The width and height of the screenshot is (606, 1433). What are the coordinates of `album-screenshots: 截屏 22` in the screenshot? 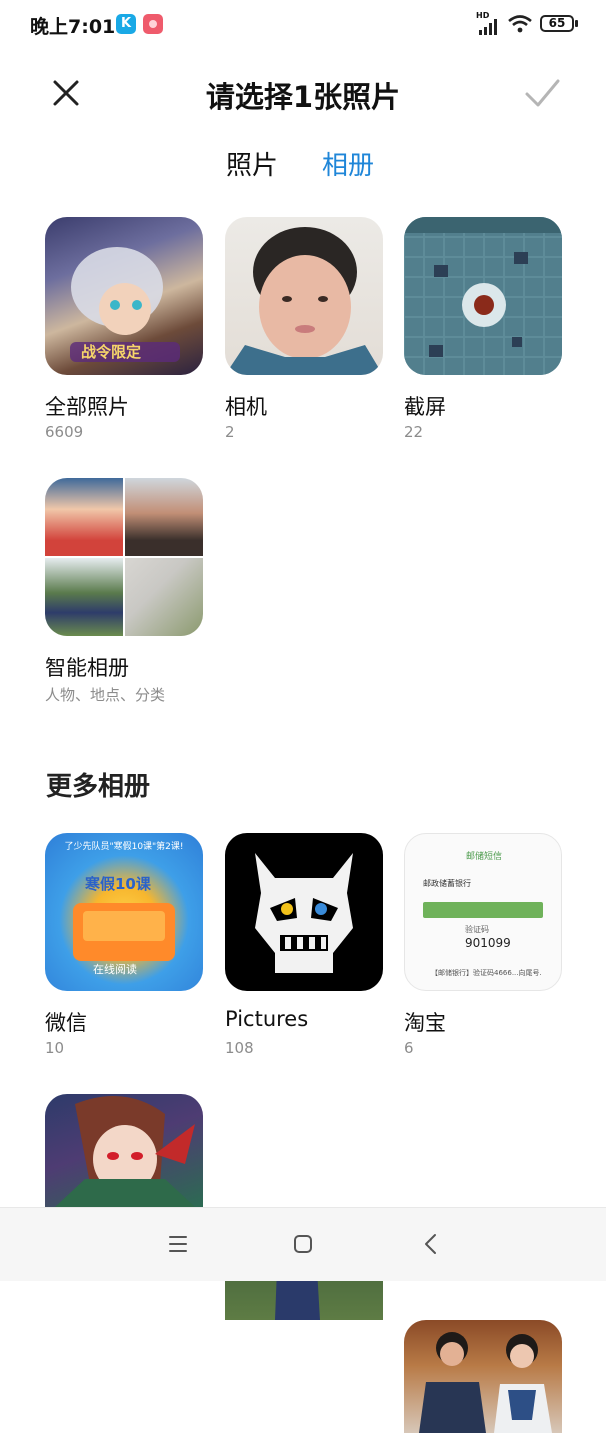 It's located at (483, 329).